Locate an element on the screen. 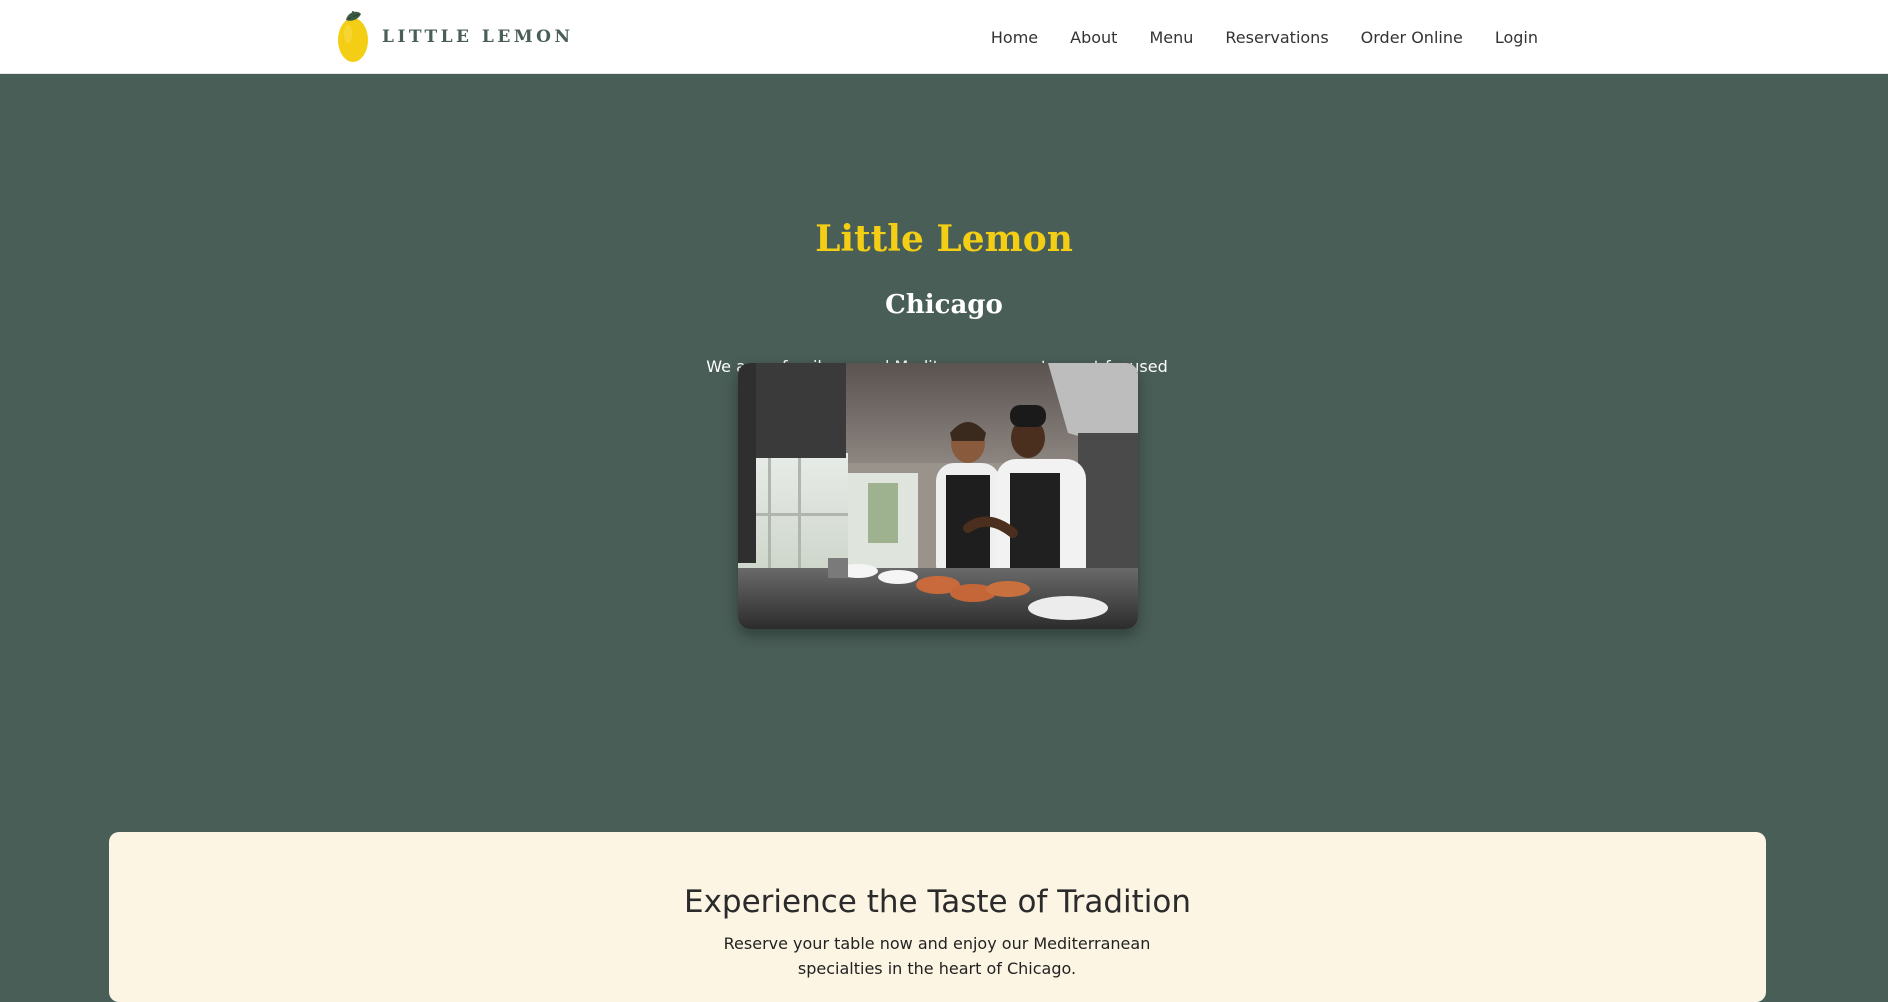 The image size is (1888, 1002). cta-title: Experience the Taste of Tradition is located at coordinates (937, 902).